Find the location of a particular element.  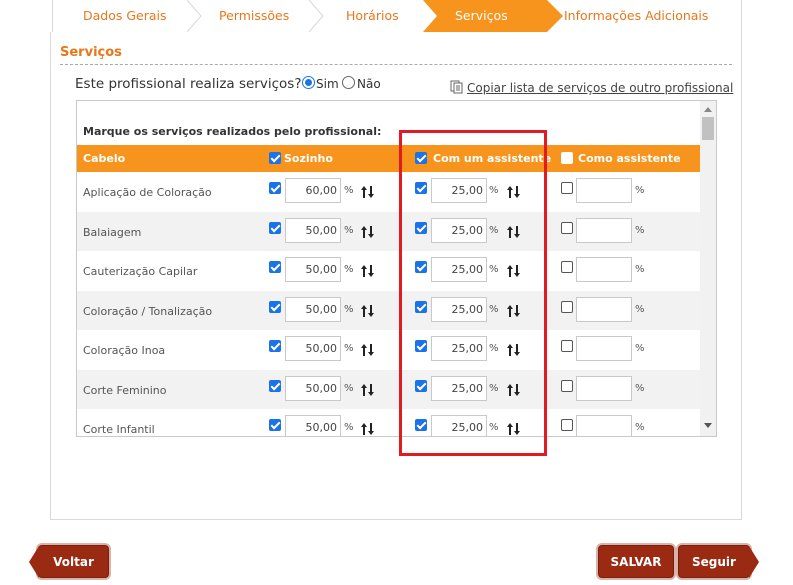

table-row: Corte Feminino 50,00% 25,00%% is located at coordinates (388, 389).